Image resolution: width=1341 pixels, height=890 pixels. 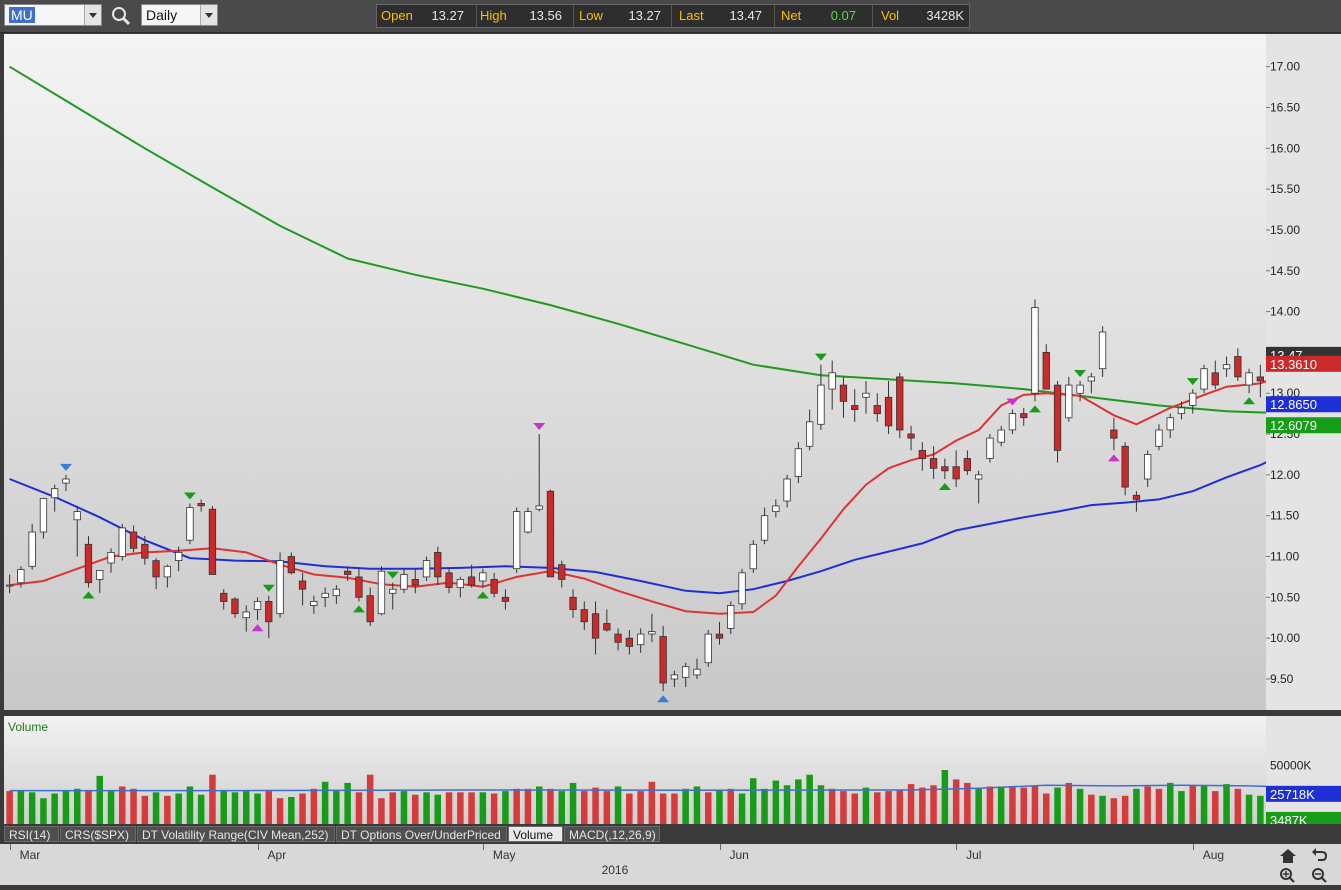 What do you see at coordinates (591, 15) in the screenshot?
I see `quote-low-label: Low` at bounding box center [591, 15].